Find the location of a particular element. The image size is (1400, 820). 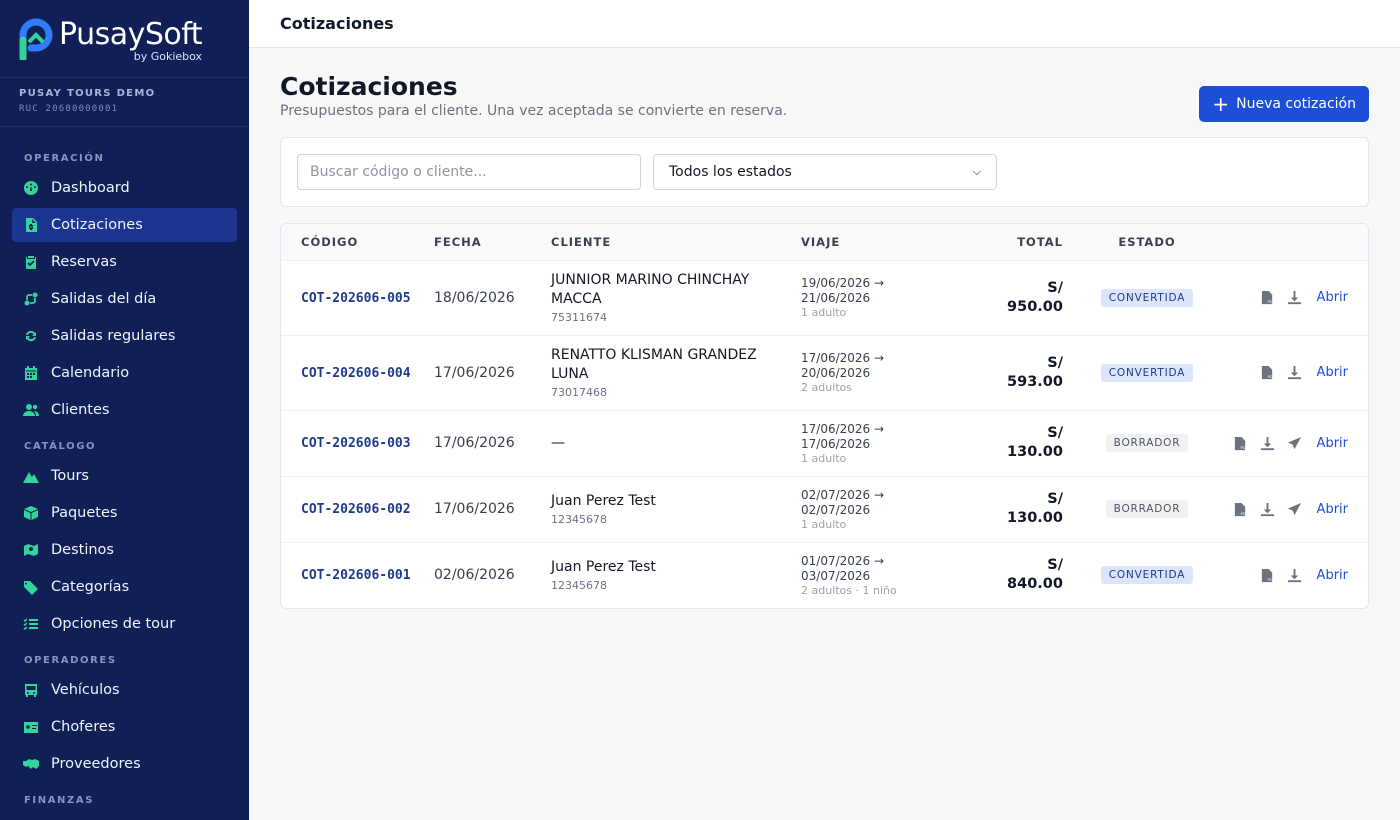

users-icon is located at coordinates (31, 410).